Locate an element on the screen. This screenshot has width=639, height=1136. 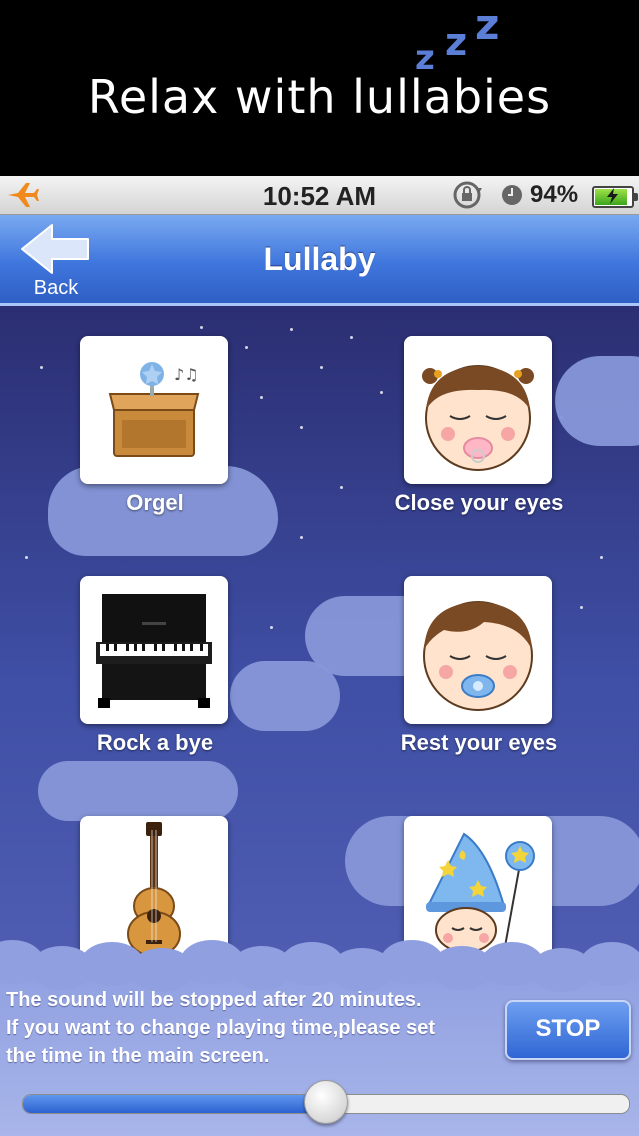
song-tile-close-your-eyes is located at coordinates (478, 410).